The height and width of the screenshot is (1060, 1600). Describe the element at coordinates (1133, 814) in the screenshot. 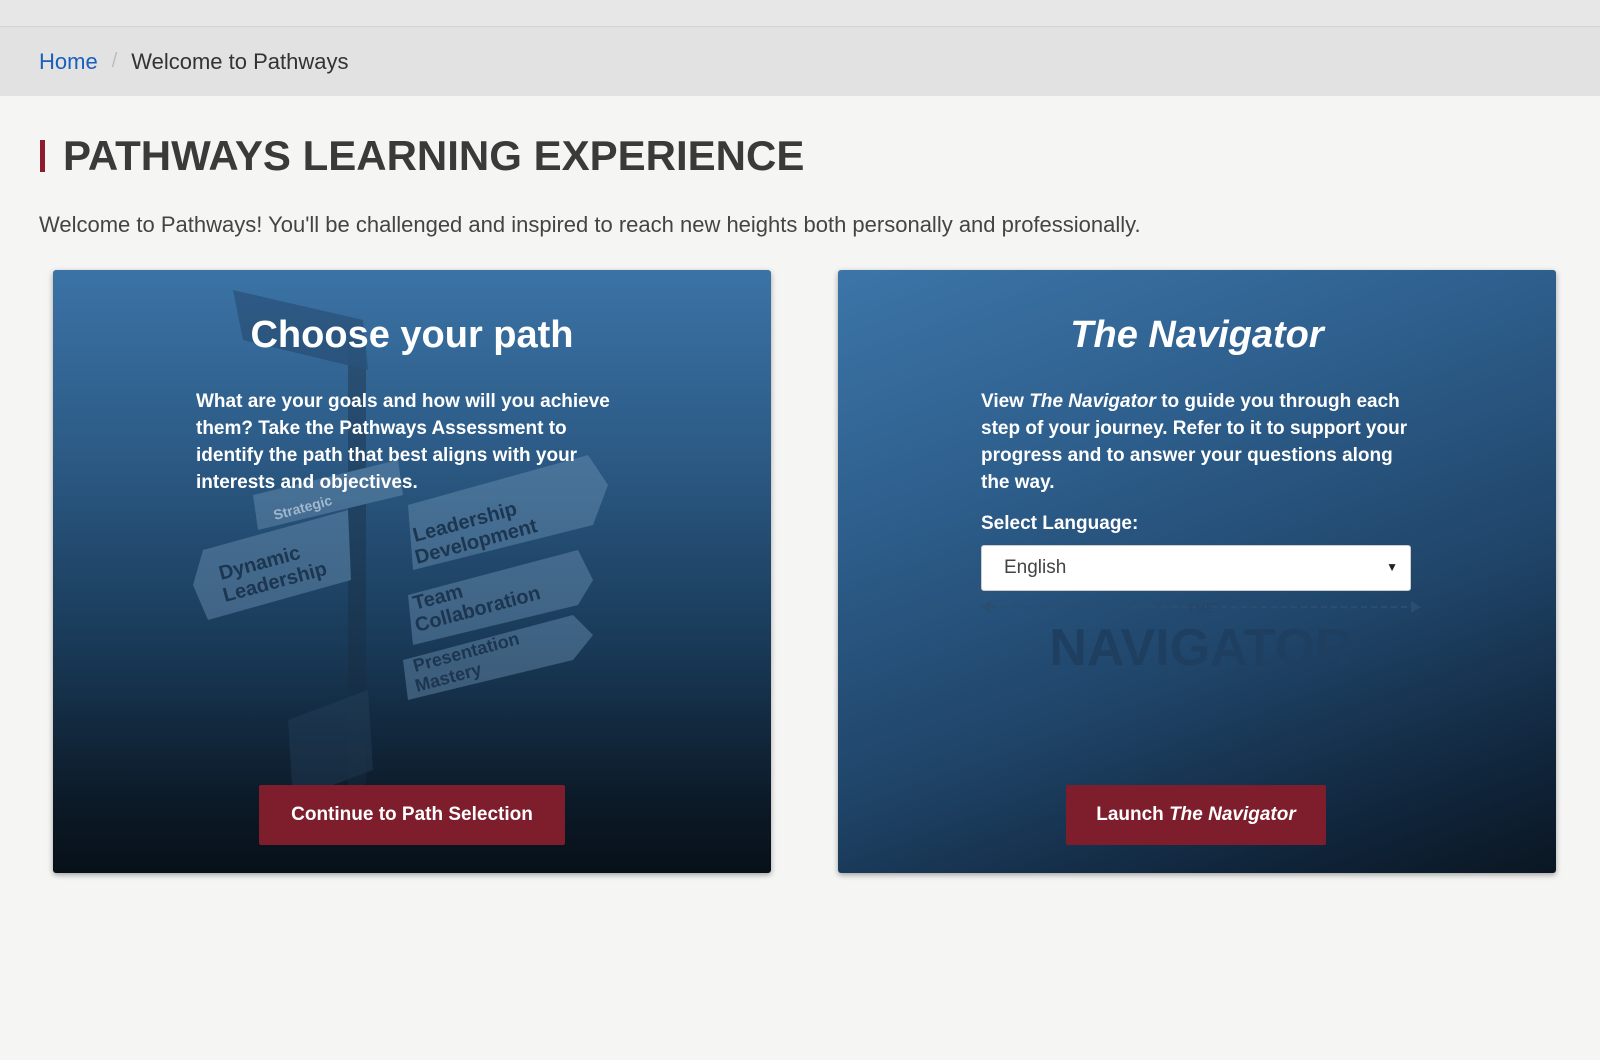

I see `launch-navigator-prefix: Launch` at that location.